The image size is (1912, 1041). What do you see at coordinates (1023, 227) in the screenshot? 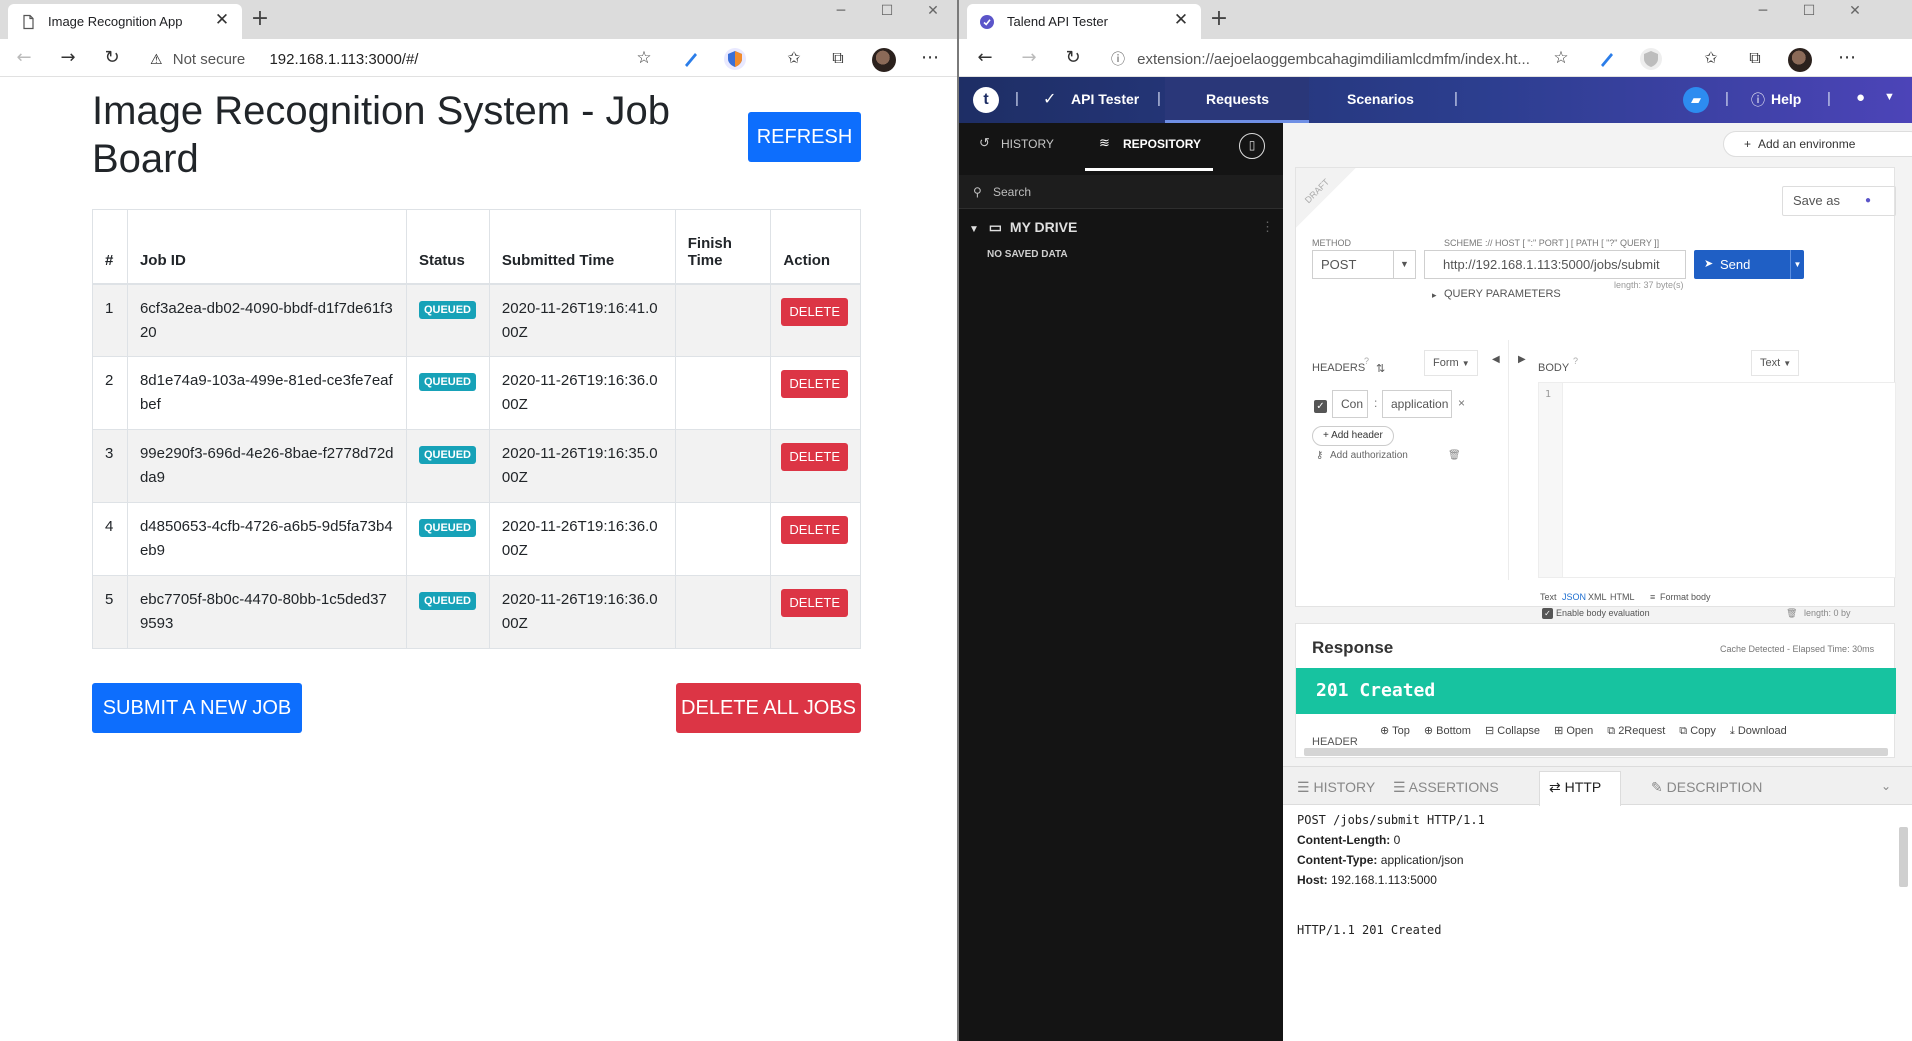
I see `my-drive-folder: ▼ ▭ MY DRIVE` at bounding box center [1023, 227].